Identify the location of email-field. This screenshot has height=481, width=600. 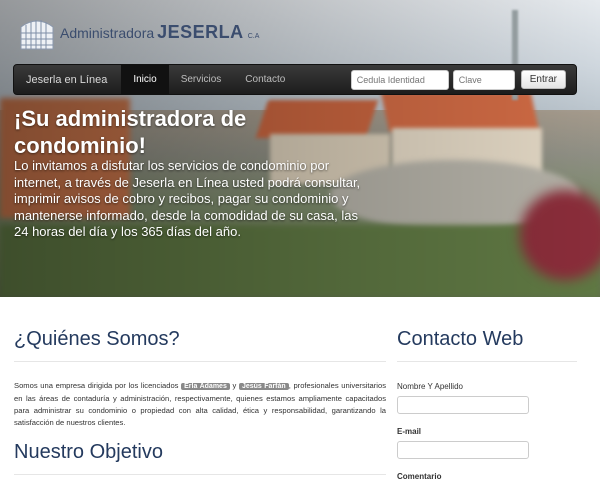
(463, 450).